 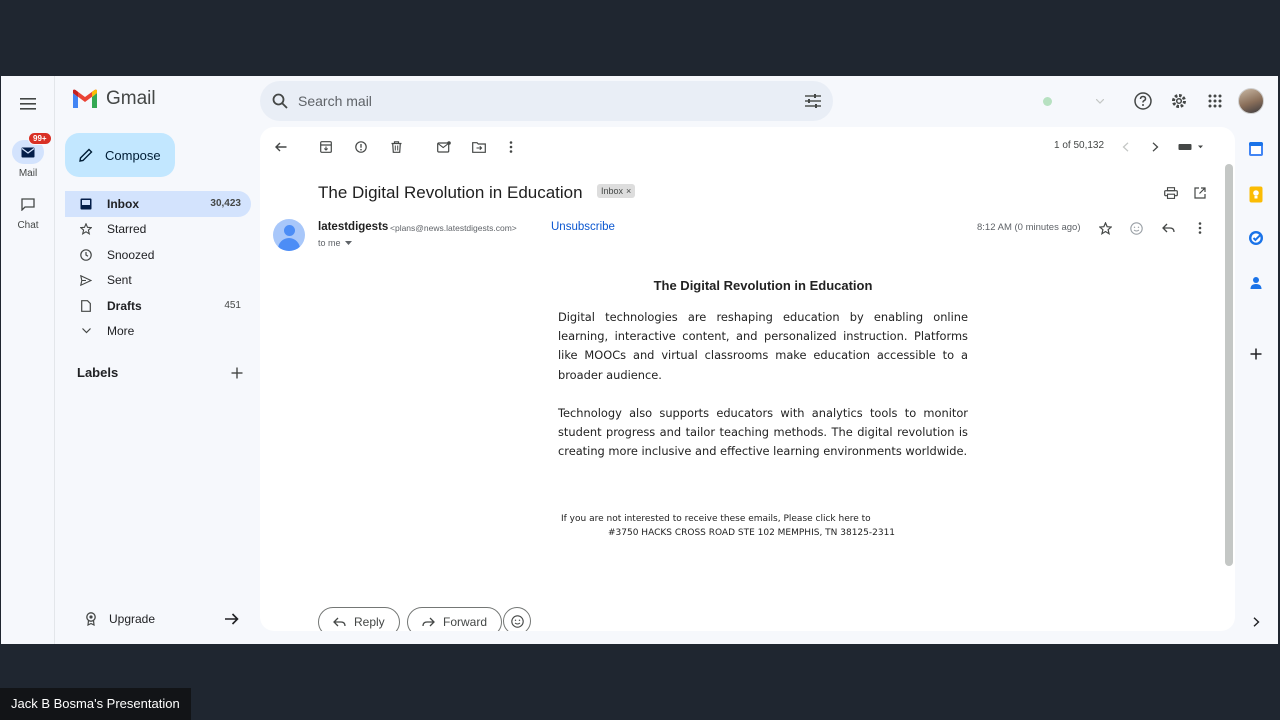 I want to click on search-bar, so click(x=546, y=101).